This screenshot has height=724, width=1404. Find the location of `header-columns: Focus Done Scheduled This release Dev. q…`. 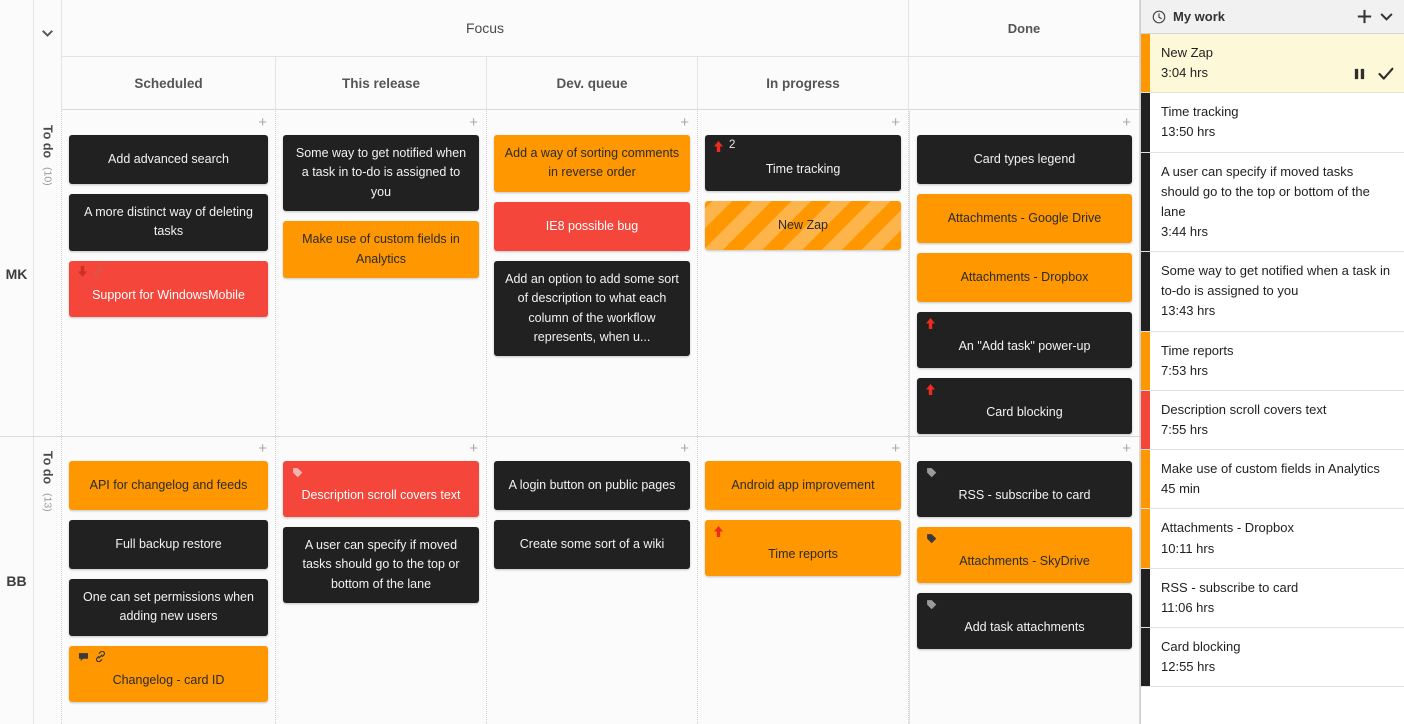

header-columns: Focus Done Scheduled This release Dev. q… is located at coordinates (600, 55).